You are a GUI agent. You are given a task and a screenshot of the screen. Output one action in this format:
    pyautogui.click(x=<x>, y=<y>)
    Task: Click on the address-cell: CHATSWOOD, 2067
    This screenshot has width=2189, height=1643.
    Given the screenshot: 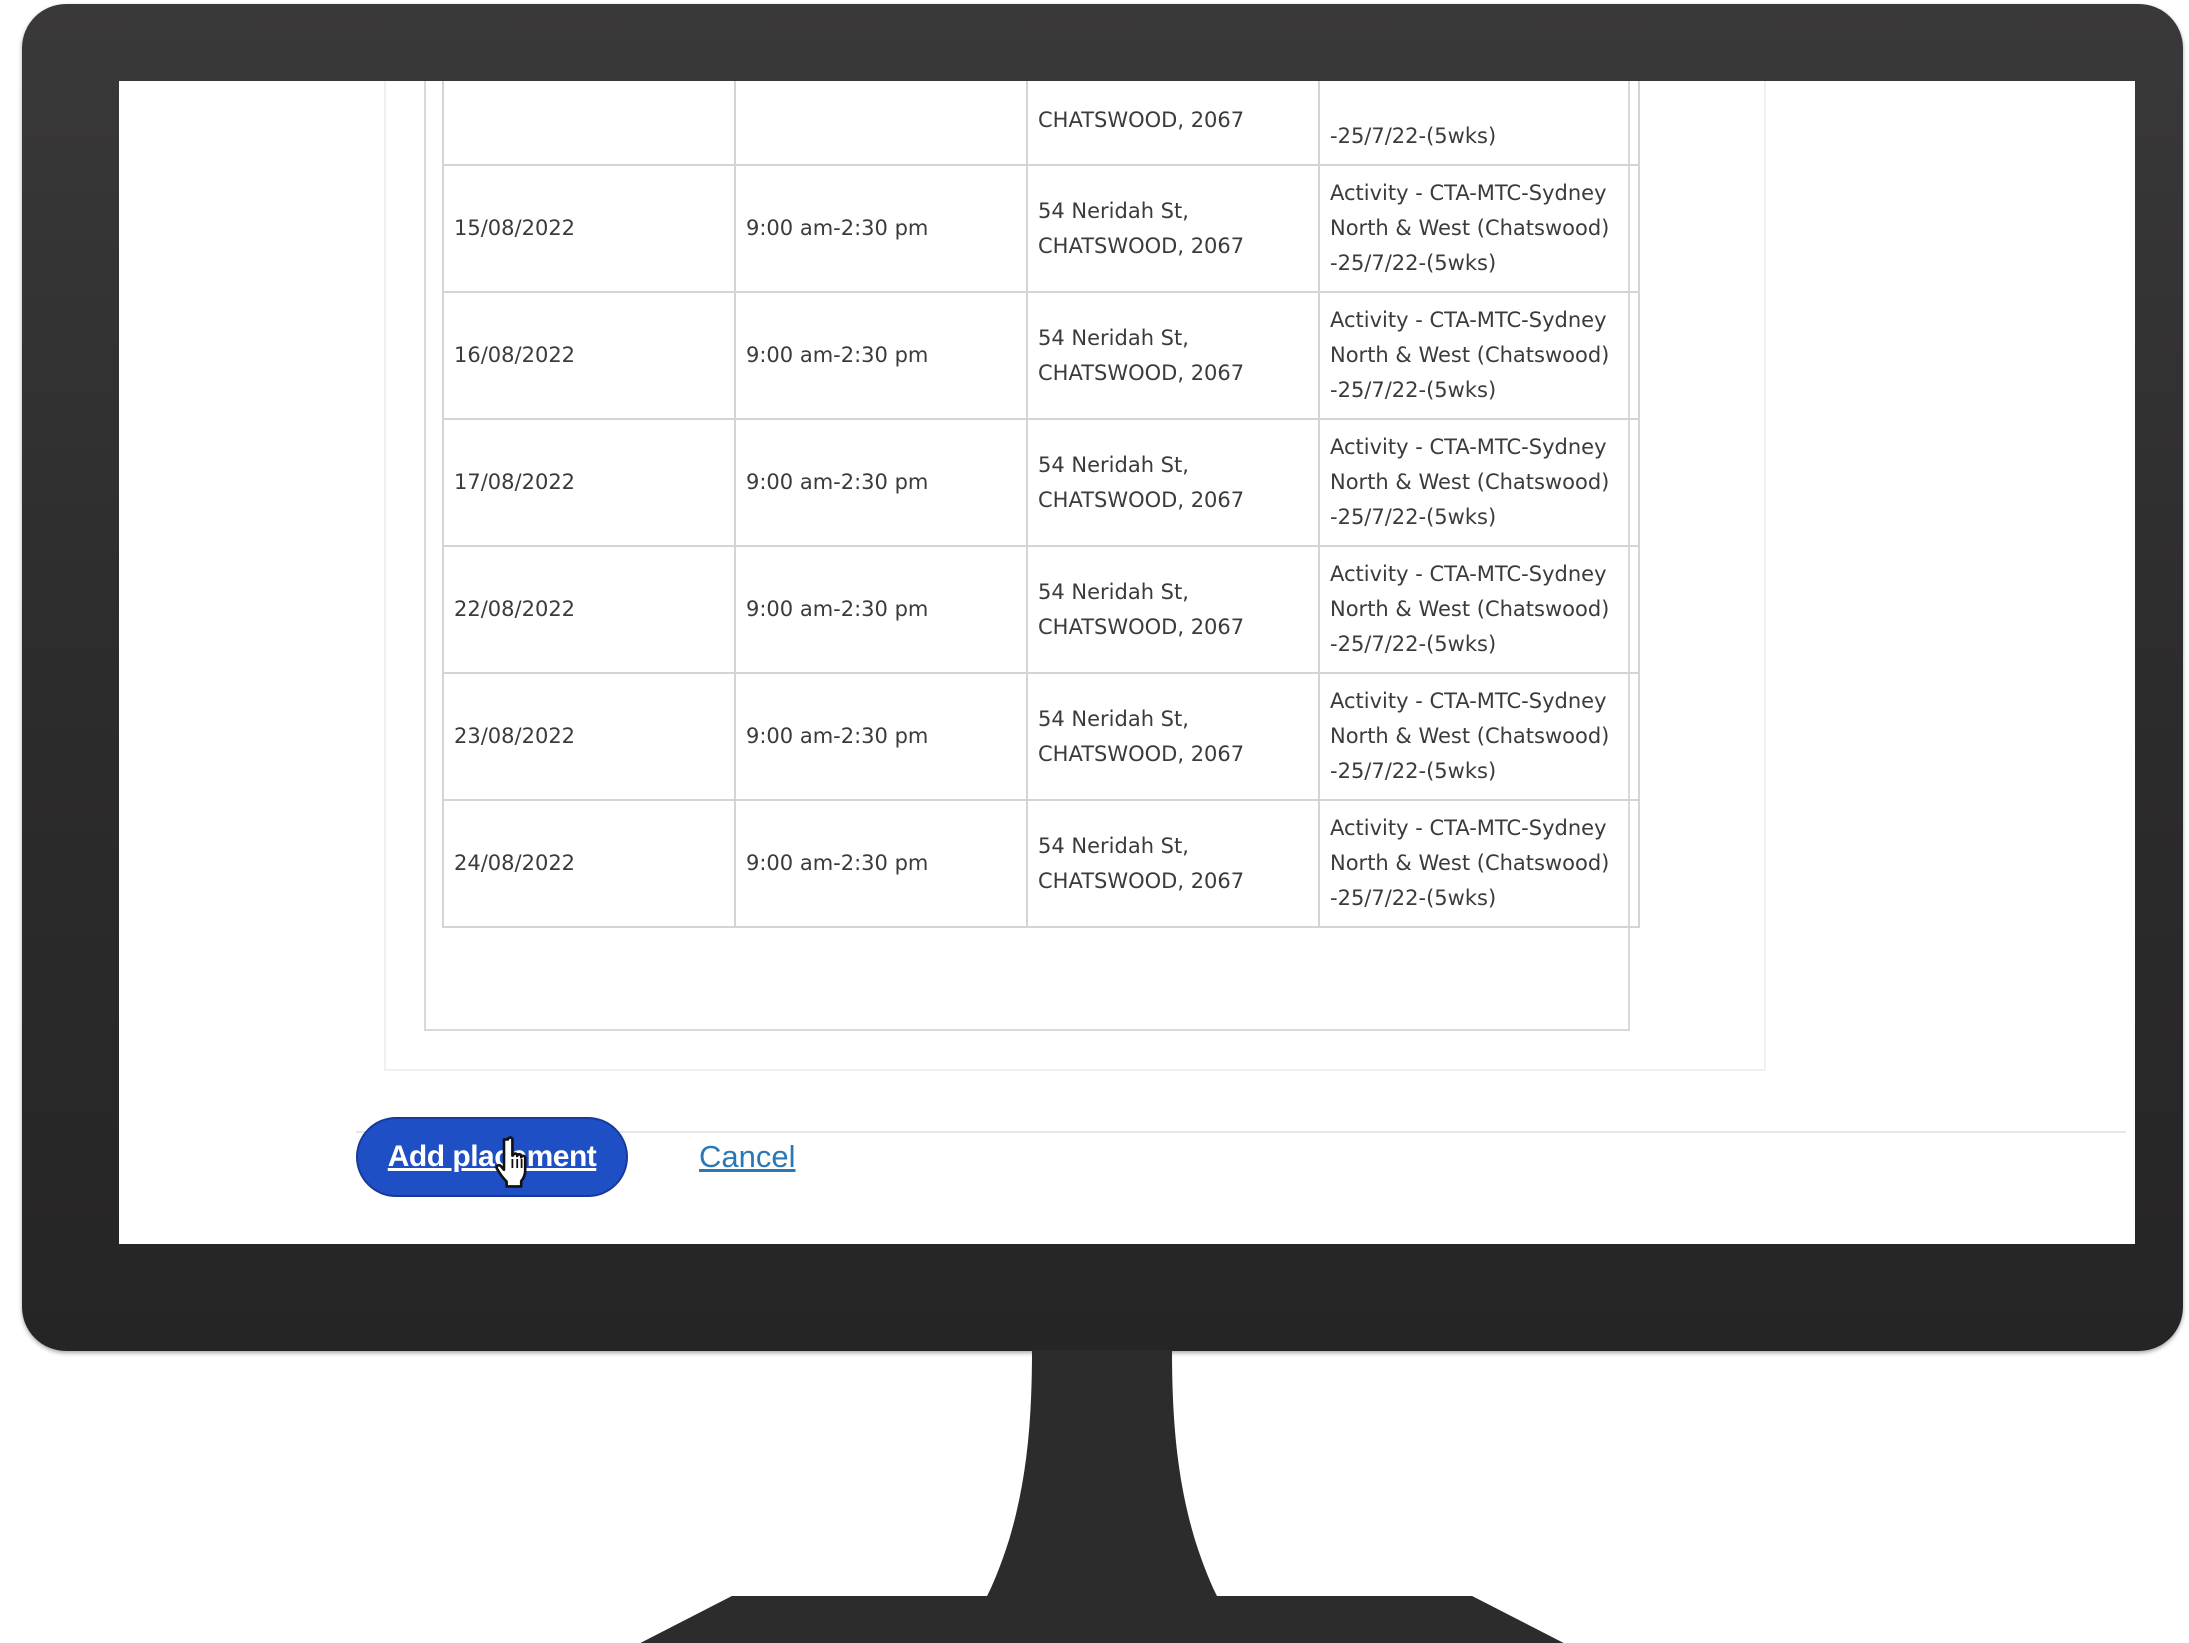 What is the action you would take?
    pyautogui.click(x=1173, y=123)
    